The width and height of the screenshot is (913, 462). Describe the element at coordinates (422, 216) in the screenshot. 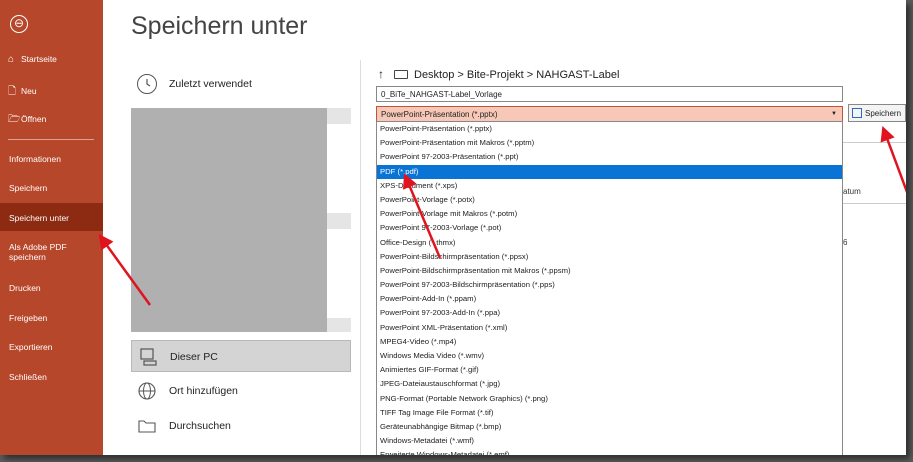

I see `arrow-to-pdf` at that location.